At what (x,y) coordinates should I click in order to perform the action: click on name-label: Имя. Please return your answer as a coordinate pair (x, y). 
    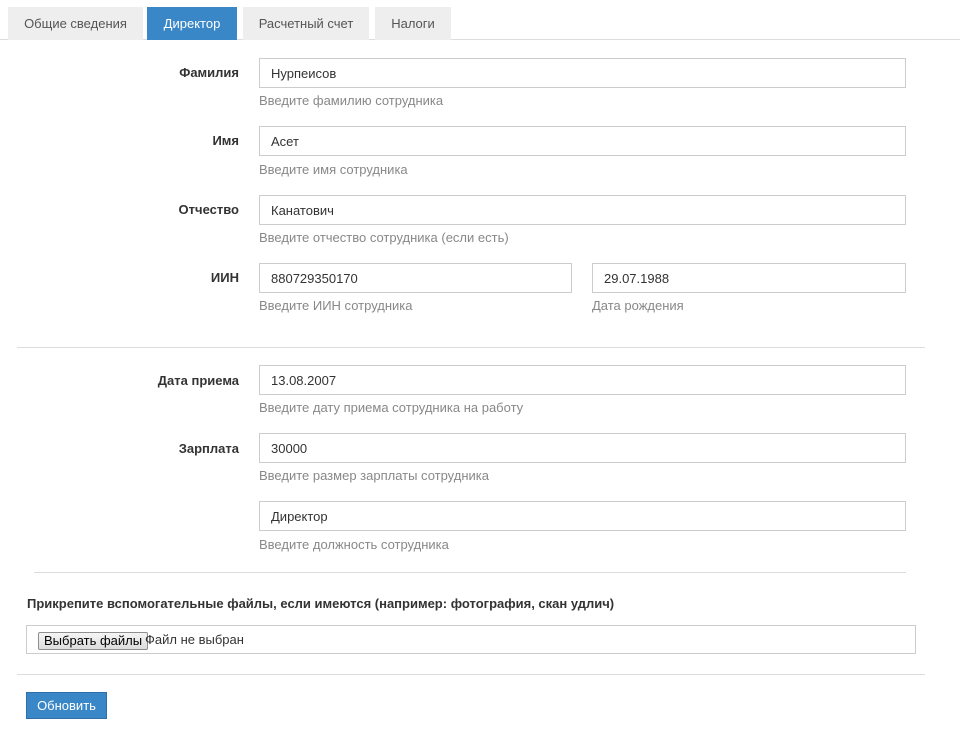
    Looking at the image, I should click on (225, 140).